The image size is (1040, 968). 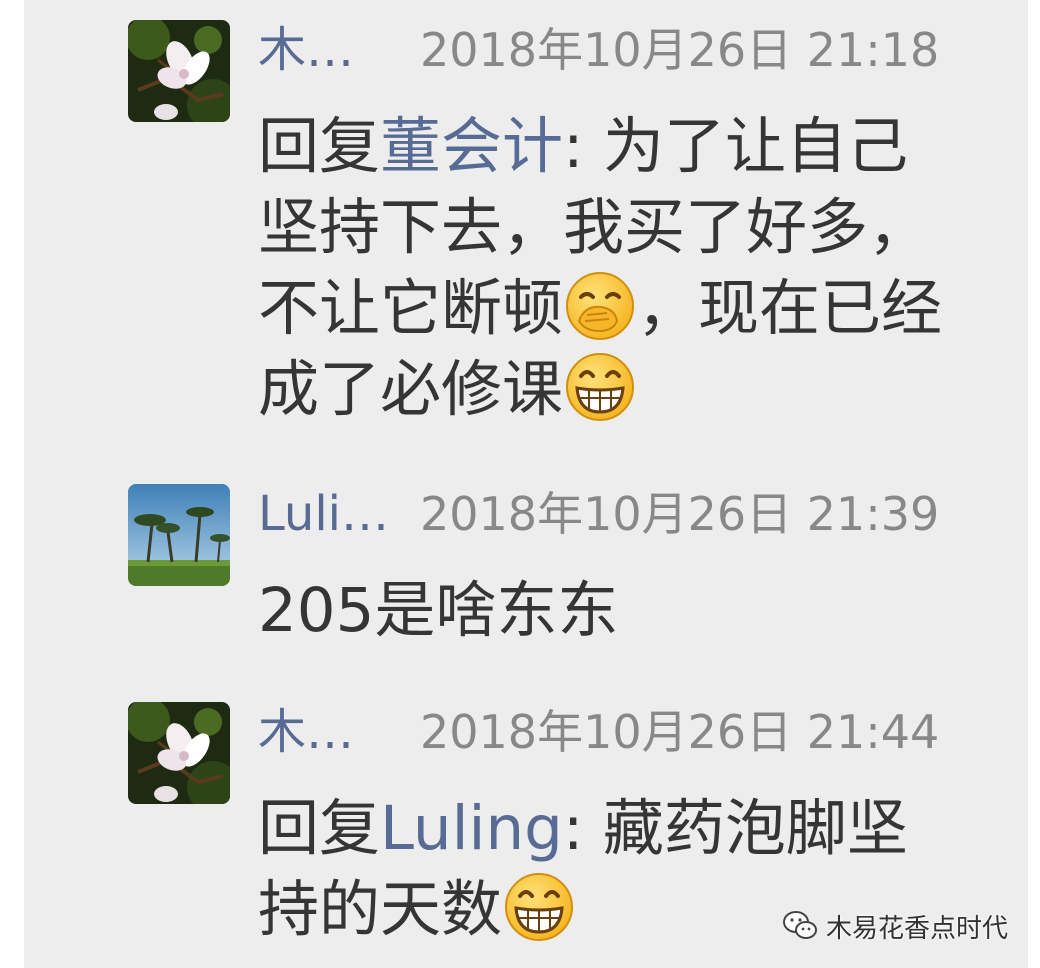 I want to click on hand-over-mouth-emoji, so click(x=600, y=306).